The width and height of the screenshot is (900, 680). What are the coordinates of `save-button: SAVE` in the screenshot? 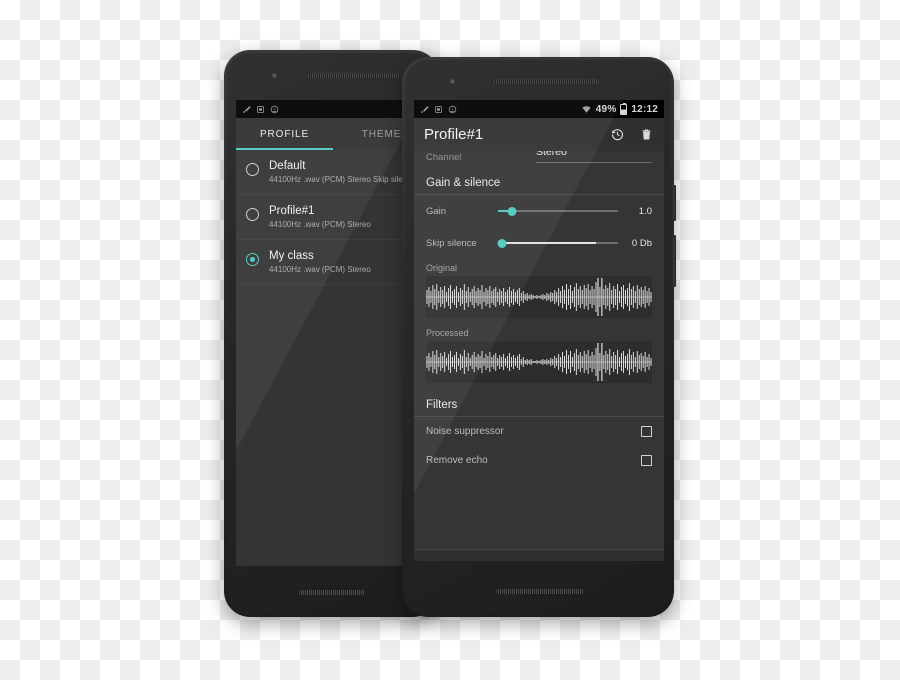 It's located at (622, 561).